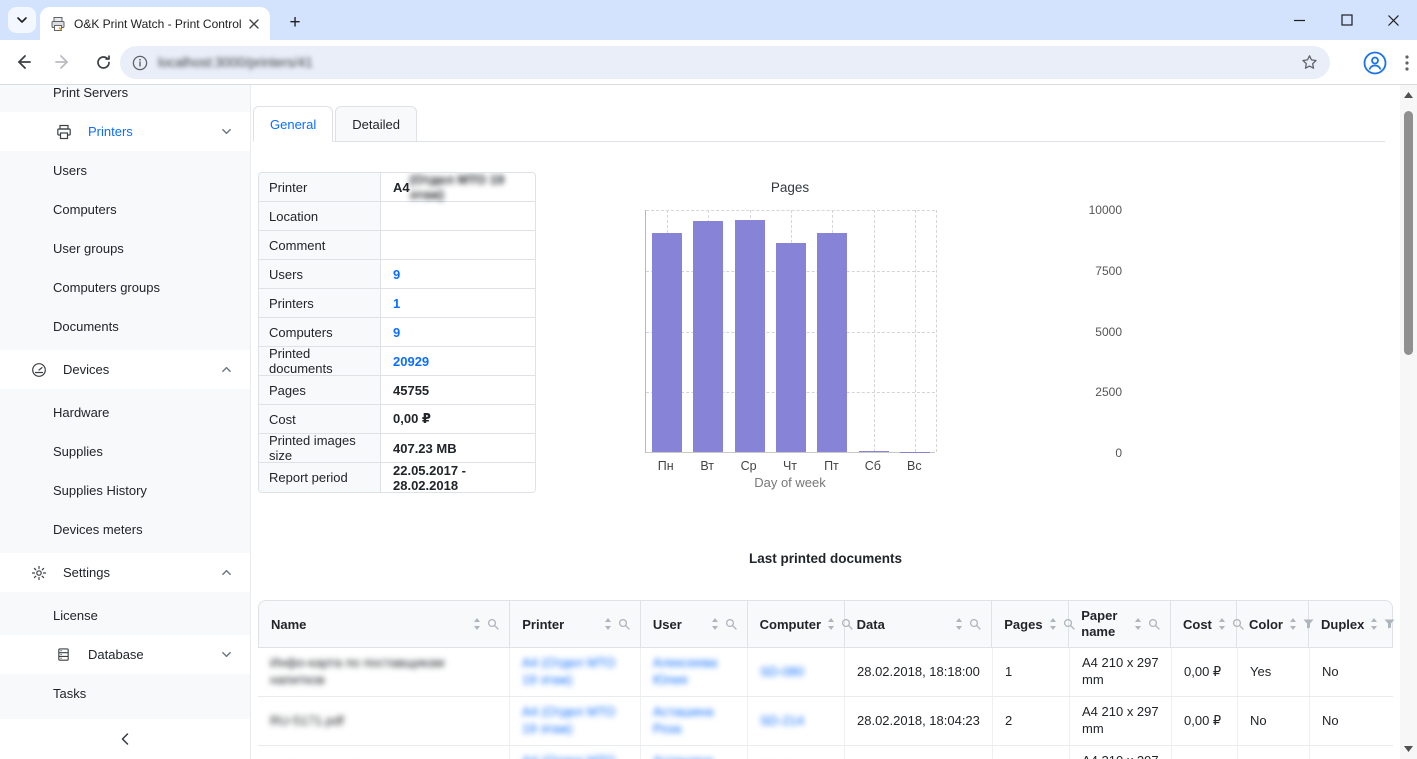 Image resolution: width=1417 pixels, height=759 pixels. Describe the element at coordinates (63, 62) in the screenshot. I see `forward-button` at that location.